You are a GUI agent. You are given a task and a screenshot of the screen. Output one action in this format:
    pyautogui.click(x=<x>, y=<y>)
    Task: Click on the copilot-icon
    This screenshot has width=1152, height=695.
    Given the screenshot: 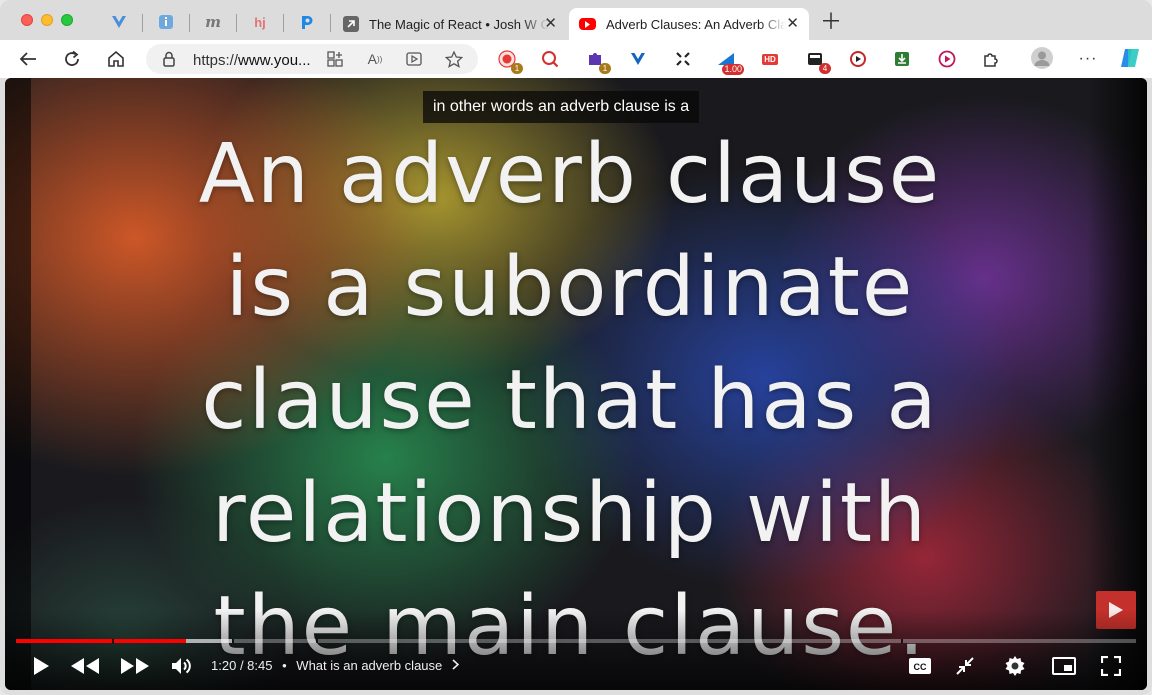 What is the action you would take?
    pyautogui.click(x=1130, y=58)
    